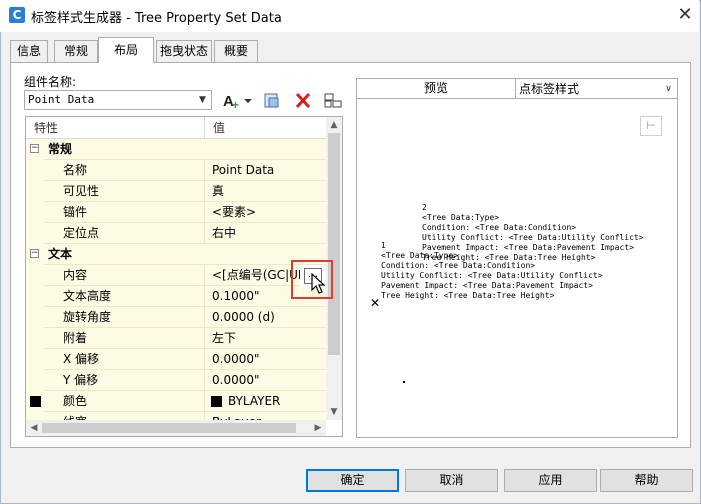  Describe the element at coordinates (451, 480) in the screenshot. I see `cancel-button: 取消` at that location.